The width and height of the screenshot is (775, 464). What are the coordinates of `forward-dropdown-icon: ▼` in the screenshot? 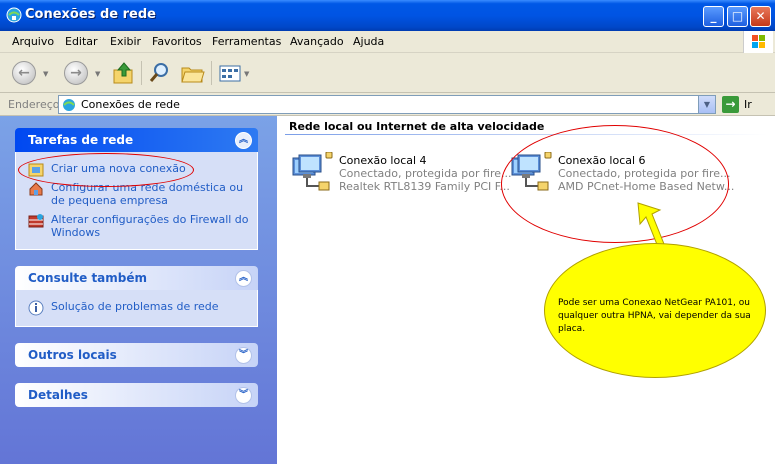 It's located at (97, 74).